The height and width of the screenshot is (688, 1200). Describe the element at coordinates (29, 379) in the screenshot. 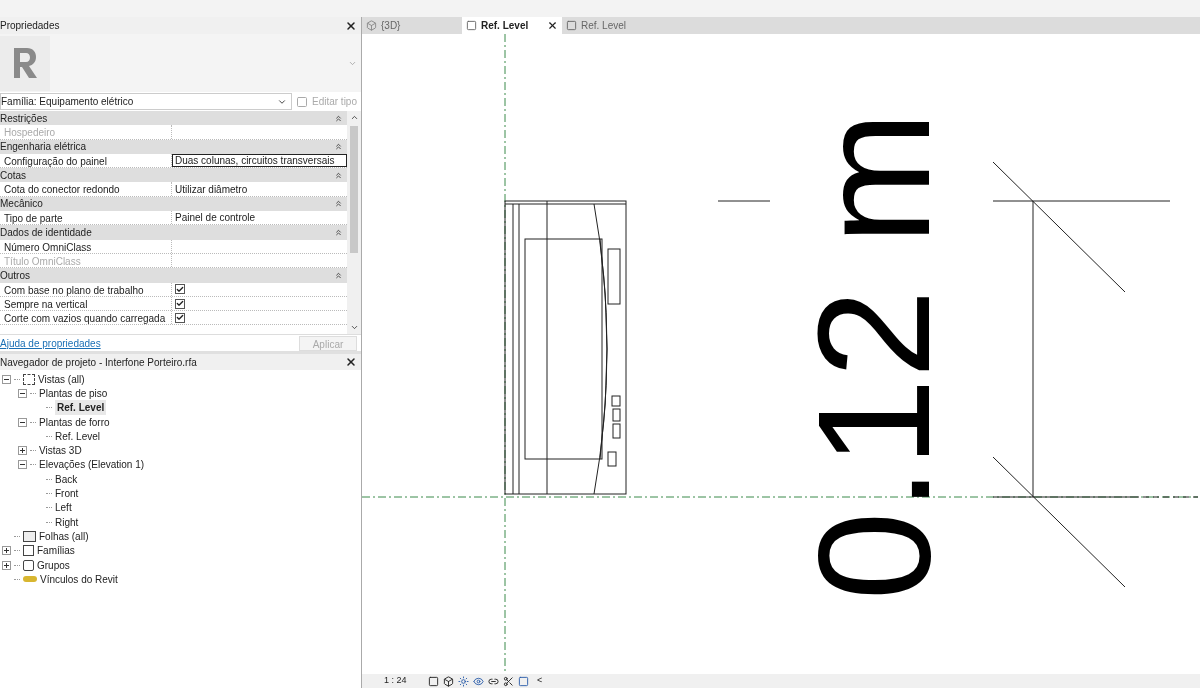

I see `views-icon` at that location.